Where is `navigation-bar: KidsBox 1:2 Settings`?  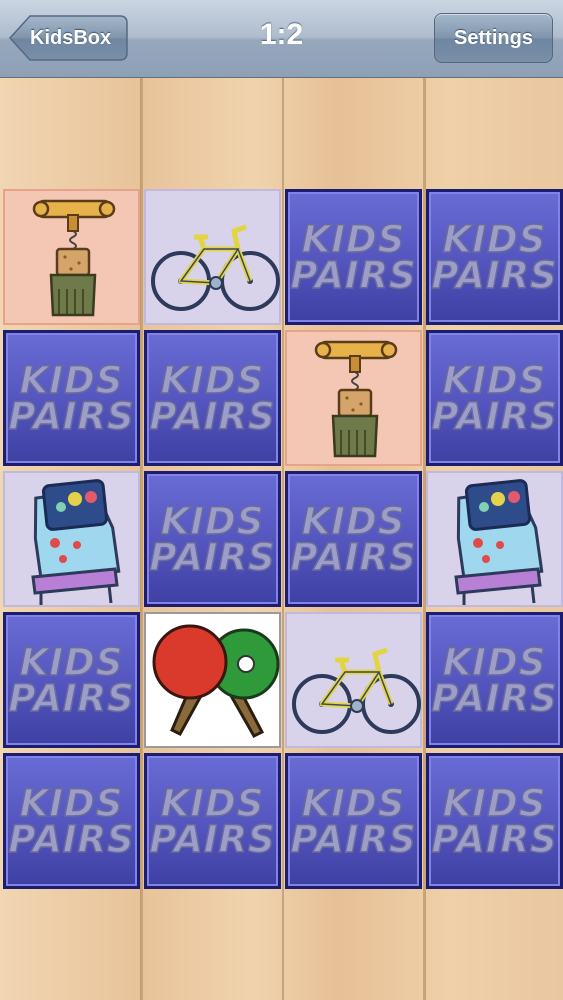 navigation-bar: KidsBox 1:2 Settings is located at coordinates (281, 39).